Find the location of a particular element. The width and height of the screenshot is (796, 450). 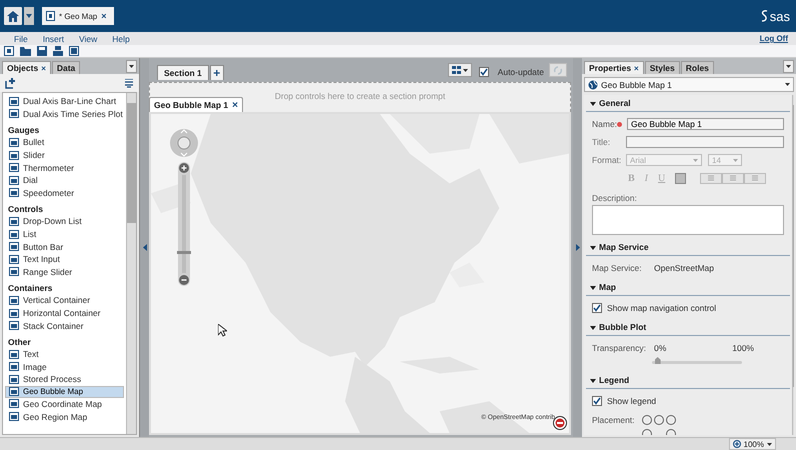

object-item: Bullet is located at coordinates (64, 142).